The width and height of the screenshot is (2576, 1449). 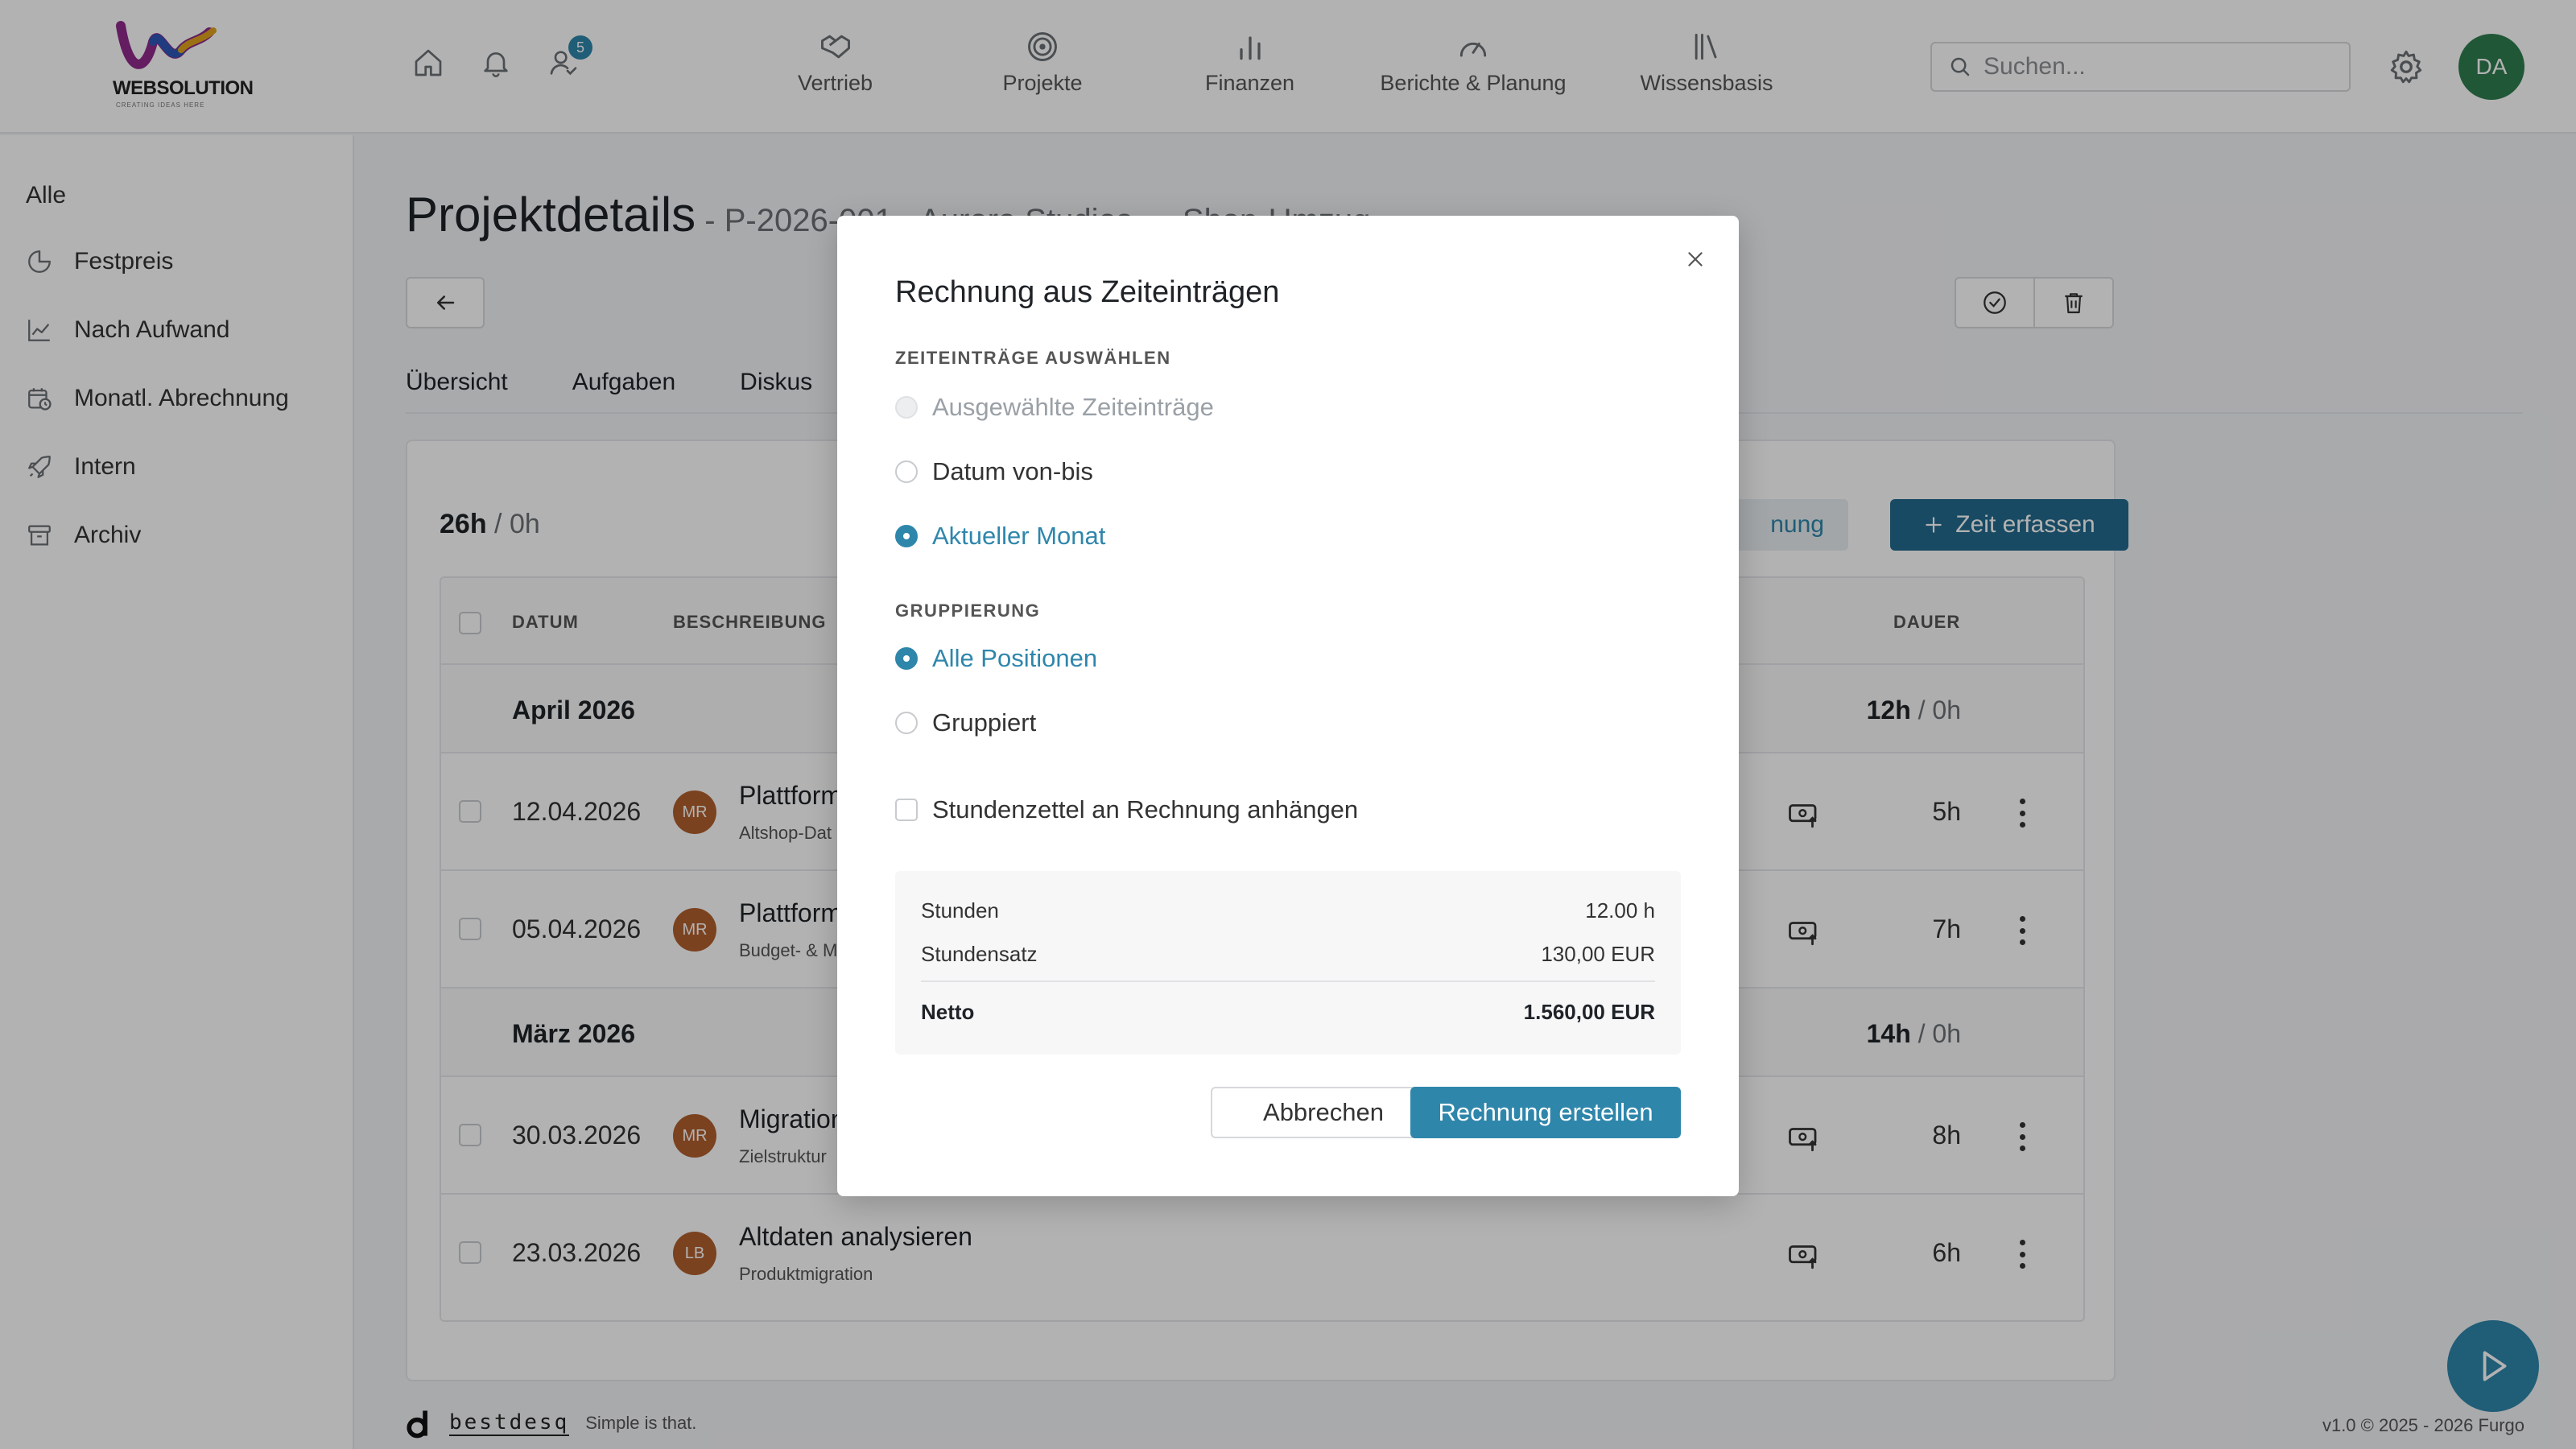 I want to click on grouping-section-label: GRUPPIERUNG, so click(x=968, y=611).